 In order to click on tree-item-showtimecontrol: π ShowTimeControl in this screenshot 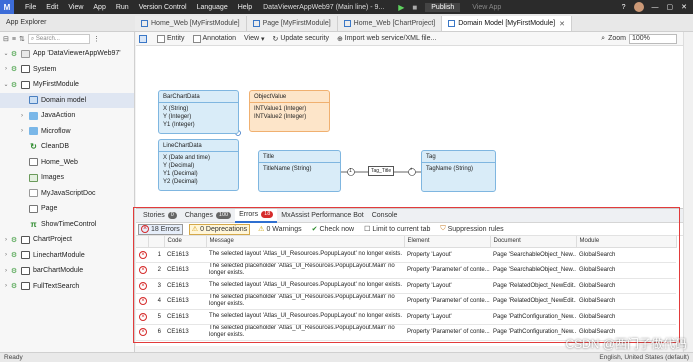, I will do `click(67, 225)`.